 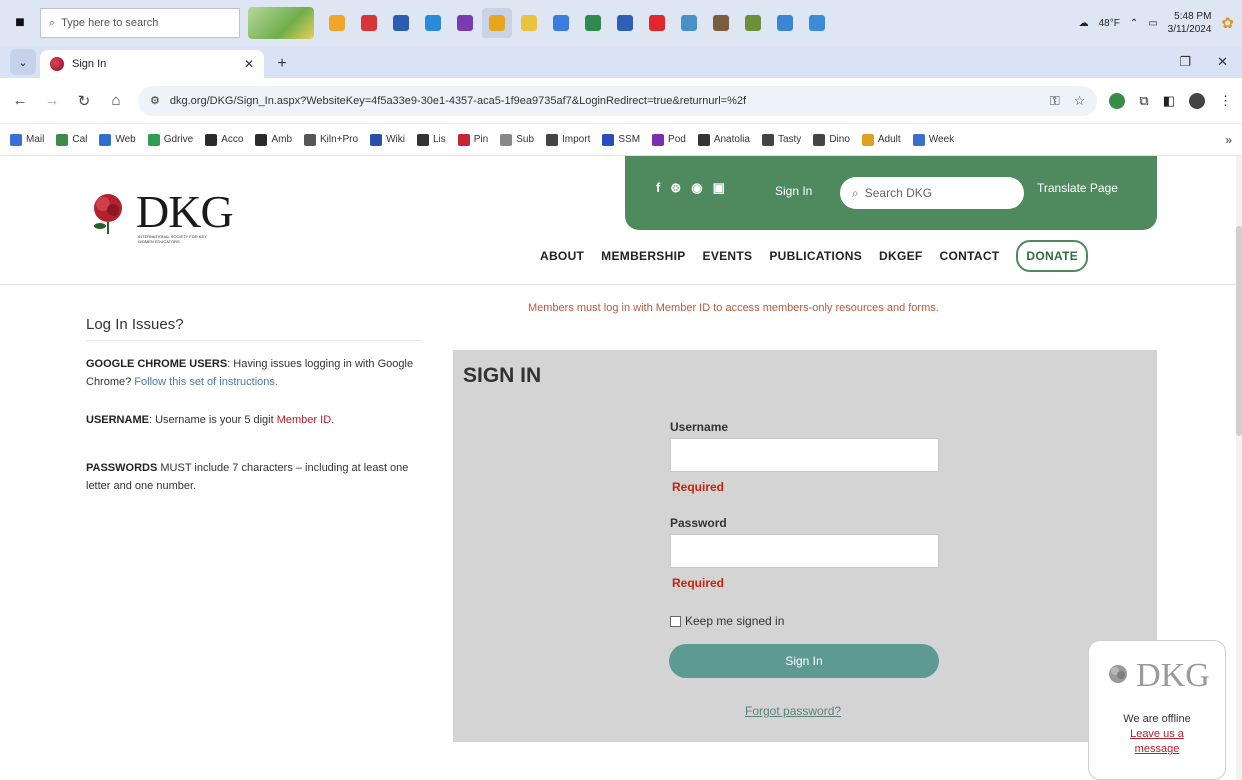 I want to click on pinterest-icon: ⊛, so click(x=675, y=188).